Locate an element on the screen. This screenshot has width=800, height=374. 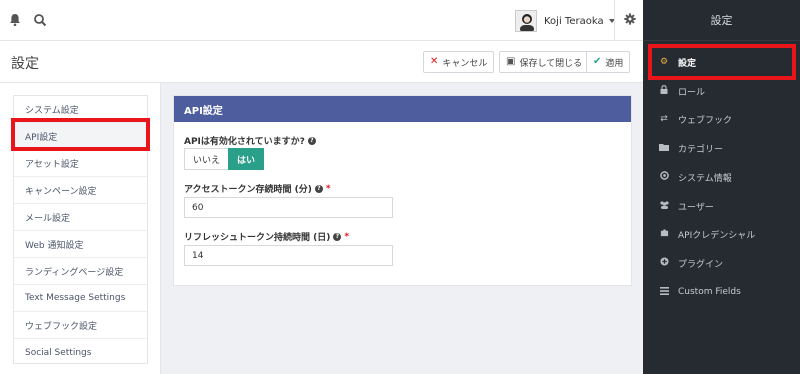
save-and-close-label: 保存して閉じる is located at coordinates (551, 63).